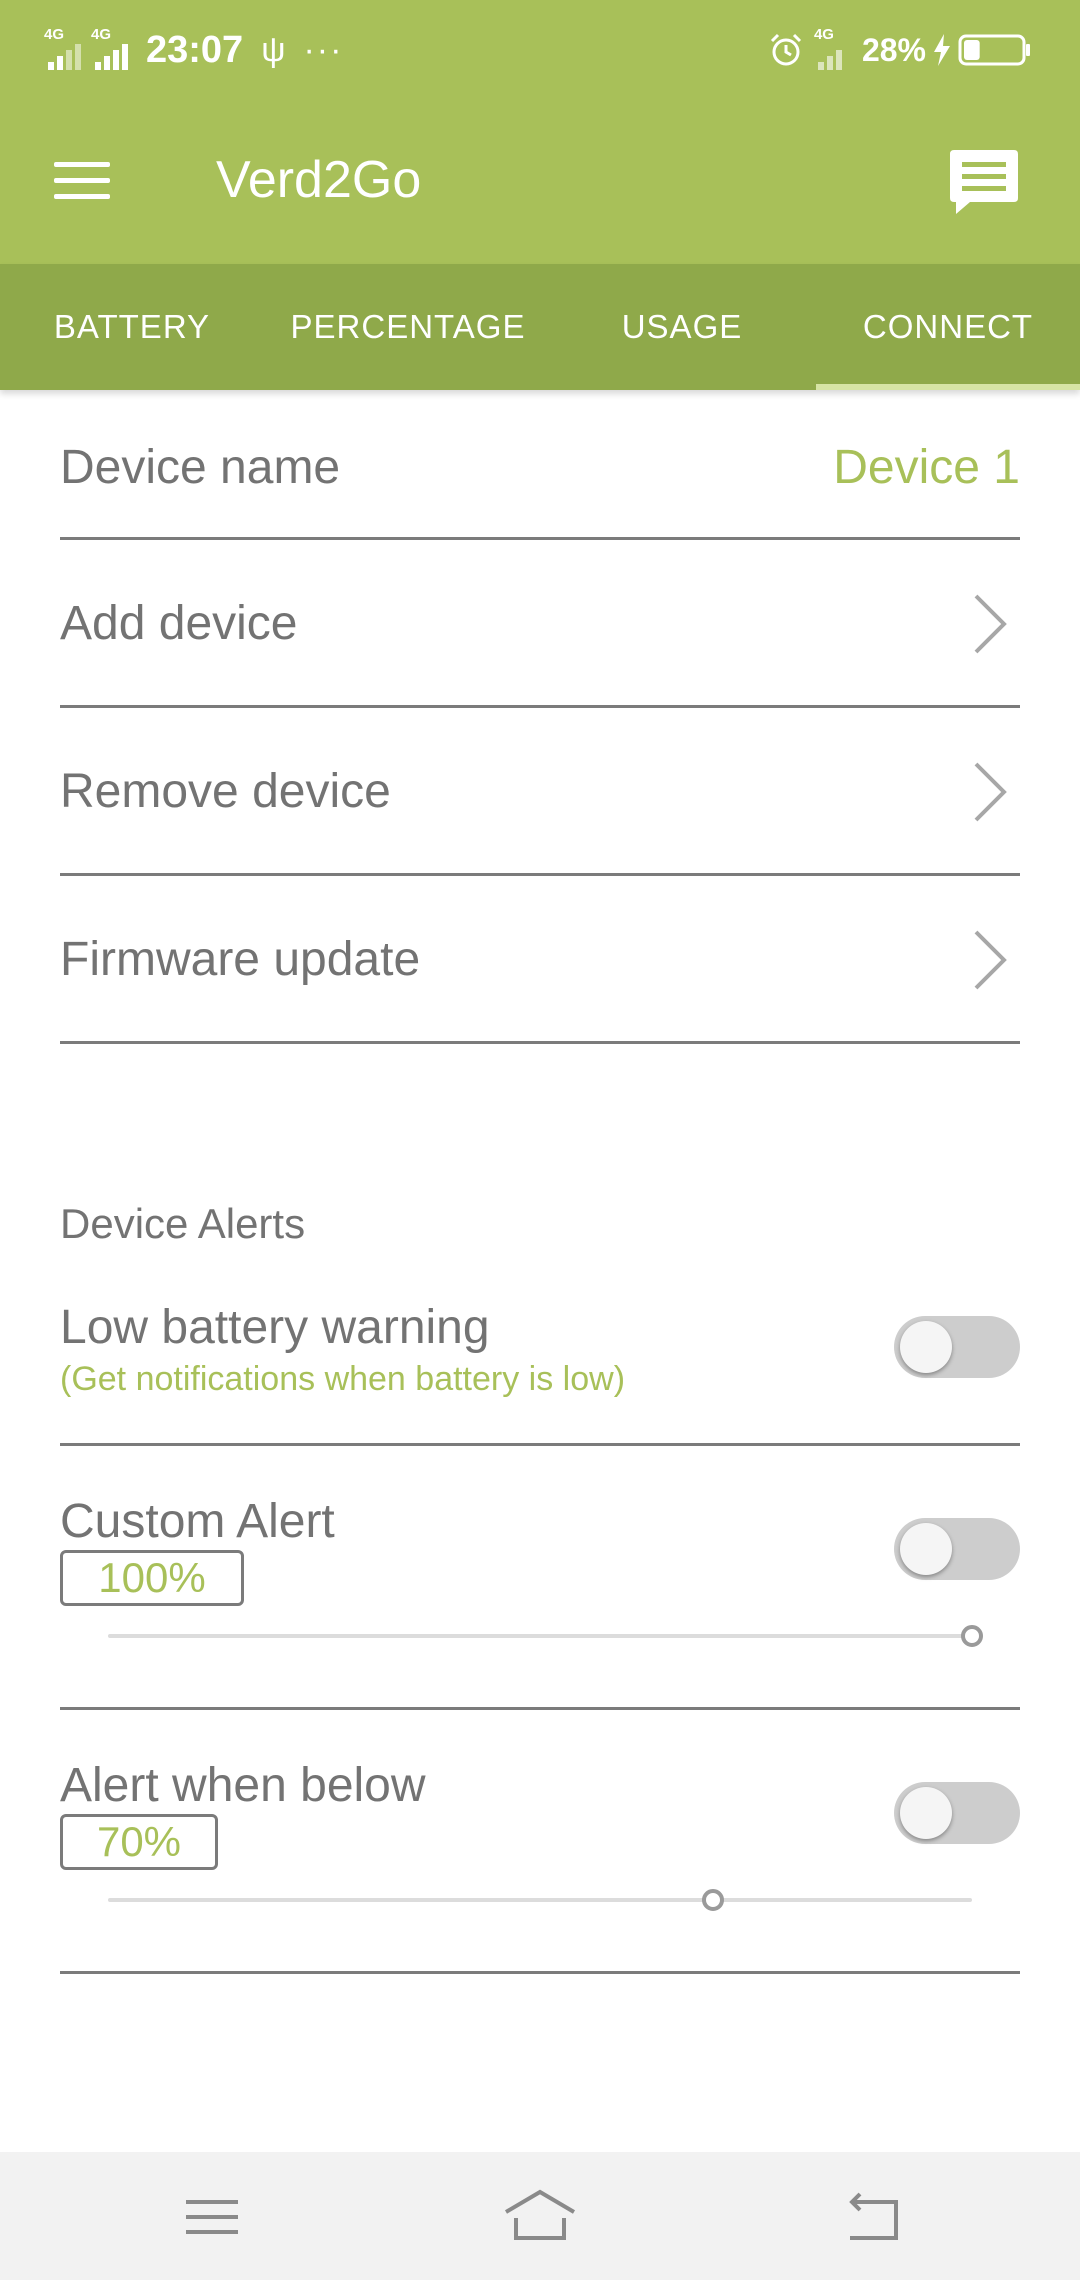  I want to click on usb-icon: ψ, so click(273, 49).